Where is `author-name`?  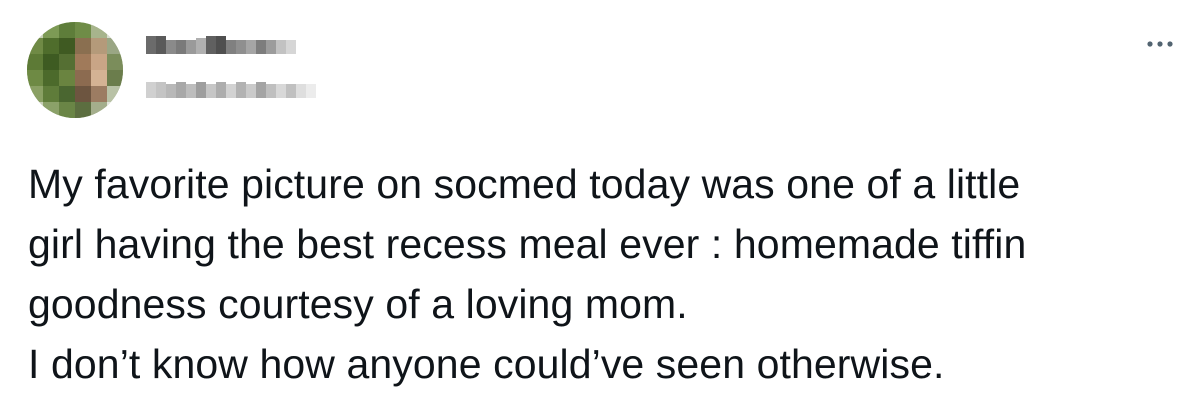
author-name is located at coordinates (226, 45).